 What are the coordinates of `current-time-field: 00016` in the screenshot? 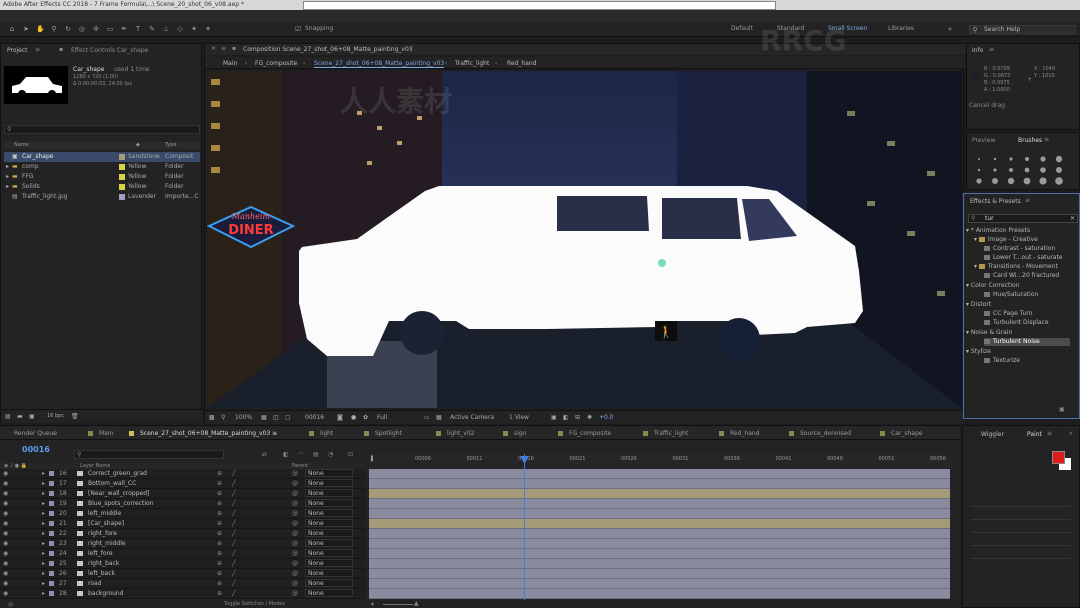 It's located at (36, 449).